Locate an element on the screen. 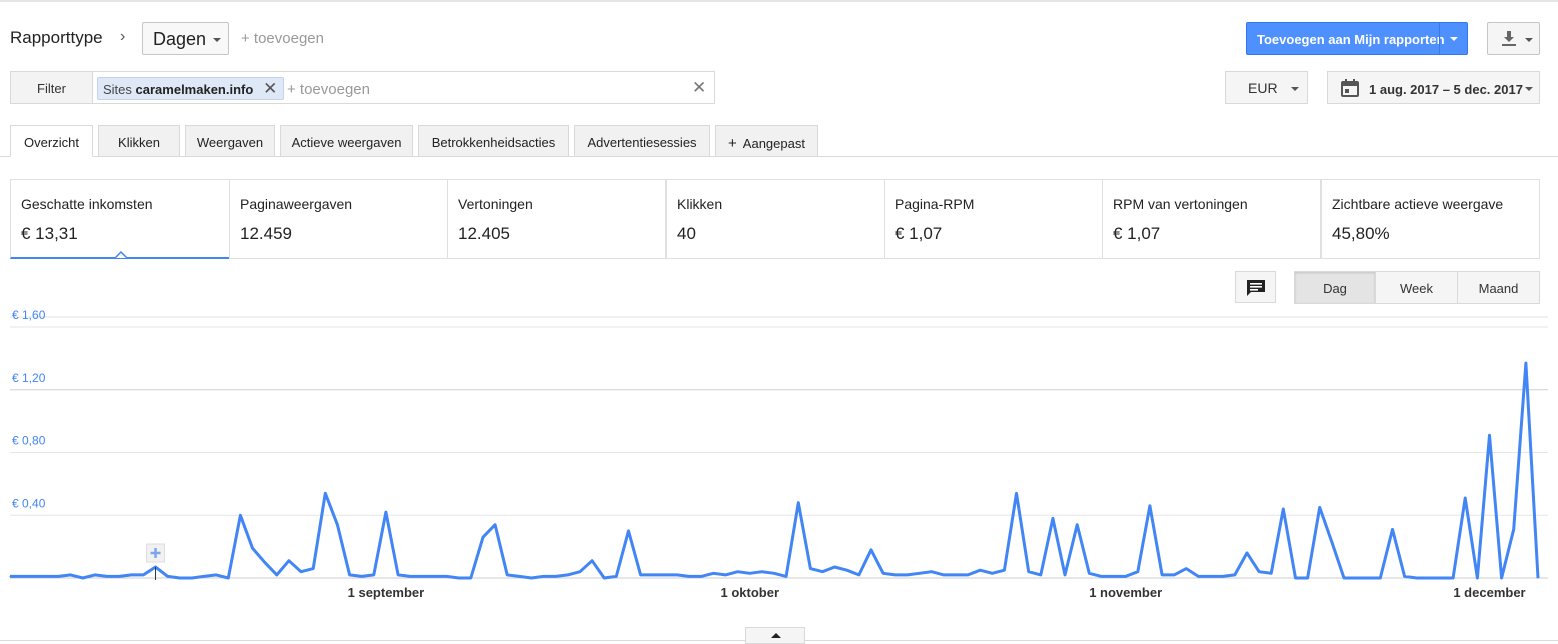 This screenshot has height=644, width=1558. dimension-dropdown: Dagen is located at coordinates (185, 38).